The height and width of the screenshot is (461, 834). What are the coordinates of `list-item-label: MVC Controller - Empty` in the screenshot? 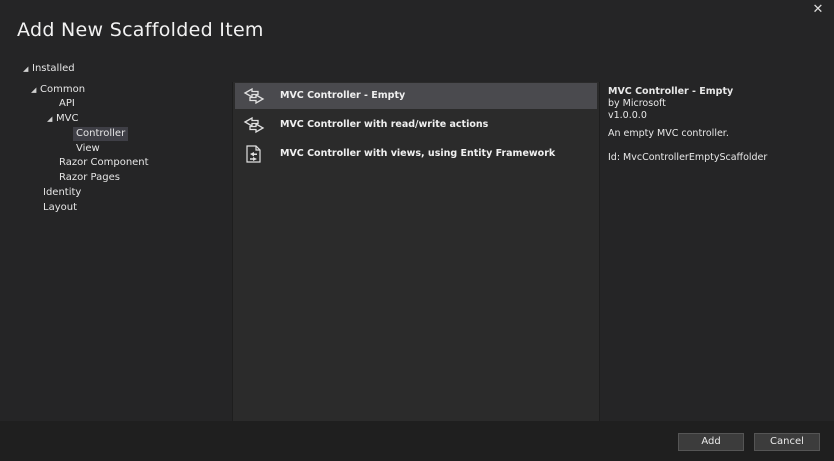 It's located at (343, 95).